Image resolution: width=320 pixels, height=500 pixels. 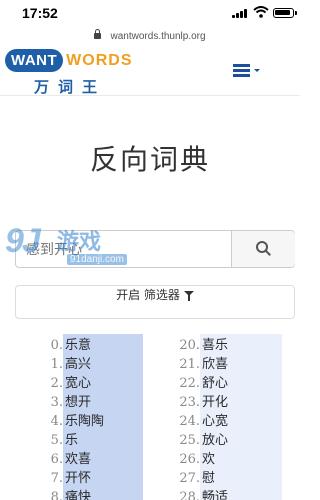 I want to click on result-word: 开化, so click(x=215, y=402).